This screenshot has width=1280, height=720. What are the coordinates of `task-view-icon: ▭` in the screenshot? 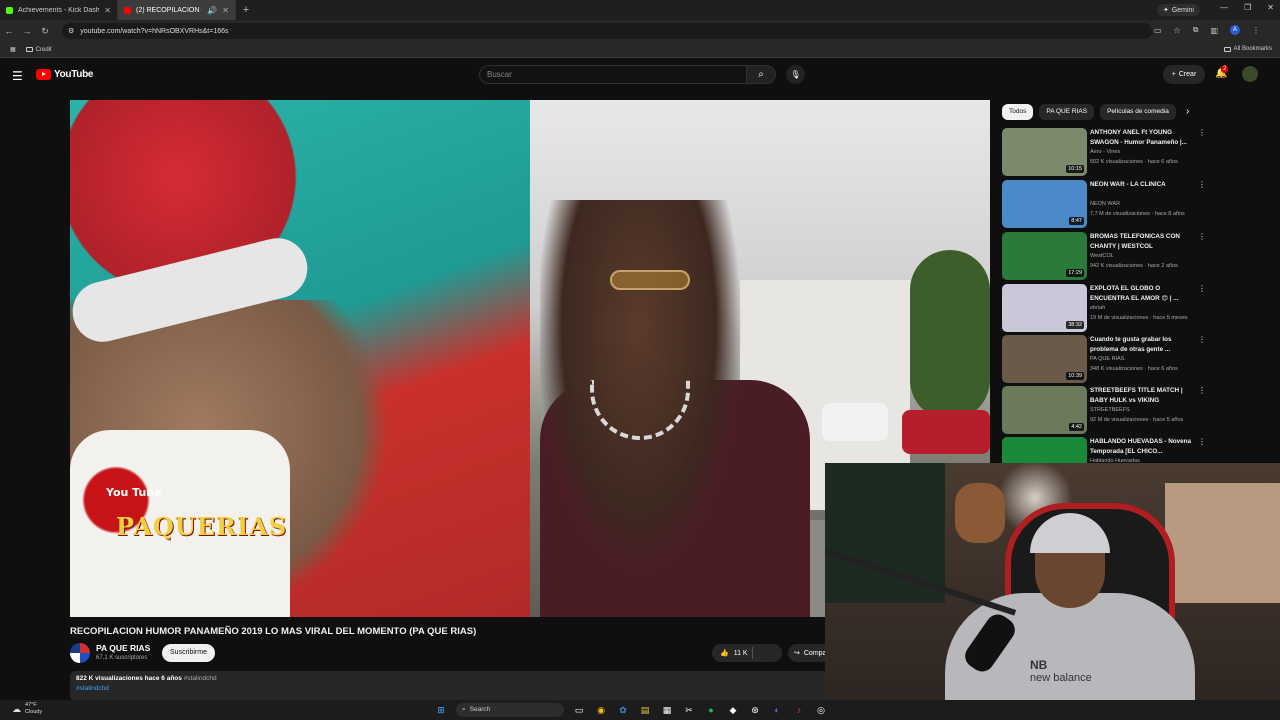 It's located at (579, 710).